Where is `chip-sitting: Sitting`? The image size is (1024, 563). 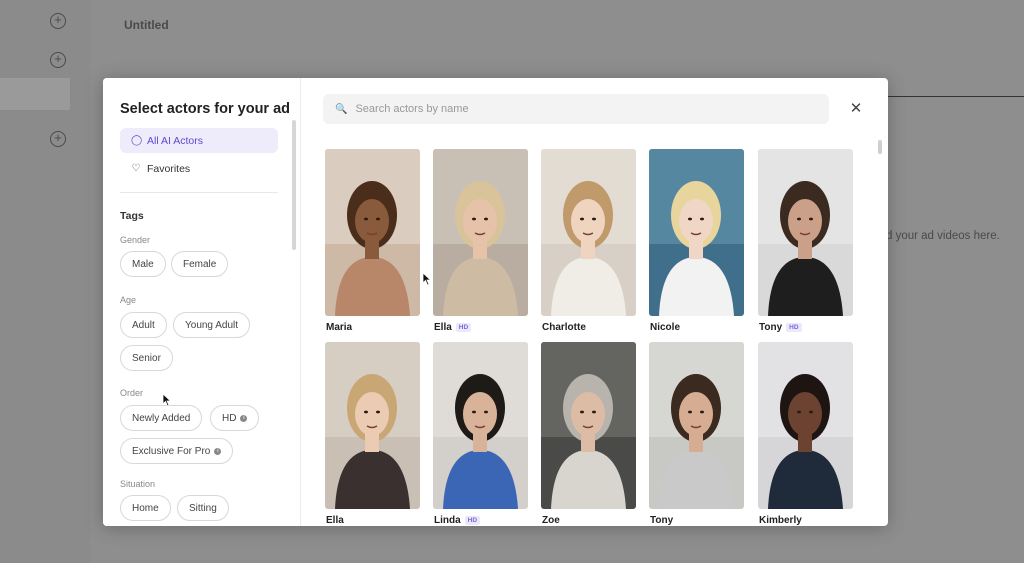
chip-sitting: Sitting is located at coordinates (203, 508).